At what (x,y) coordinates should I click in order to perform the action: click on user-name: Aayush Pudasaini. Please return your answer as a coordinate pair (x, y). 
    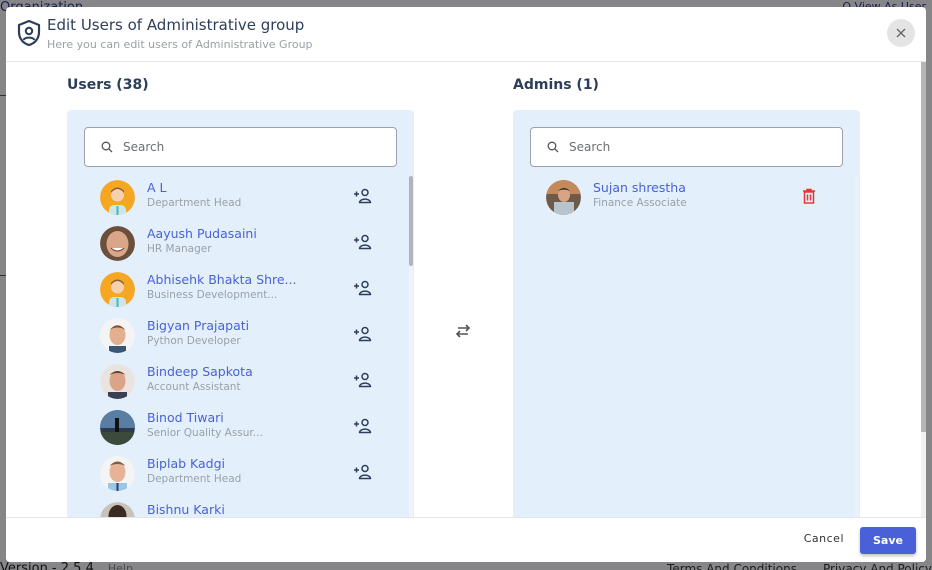
    Looking at the image, I should click on (202, 233).